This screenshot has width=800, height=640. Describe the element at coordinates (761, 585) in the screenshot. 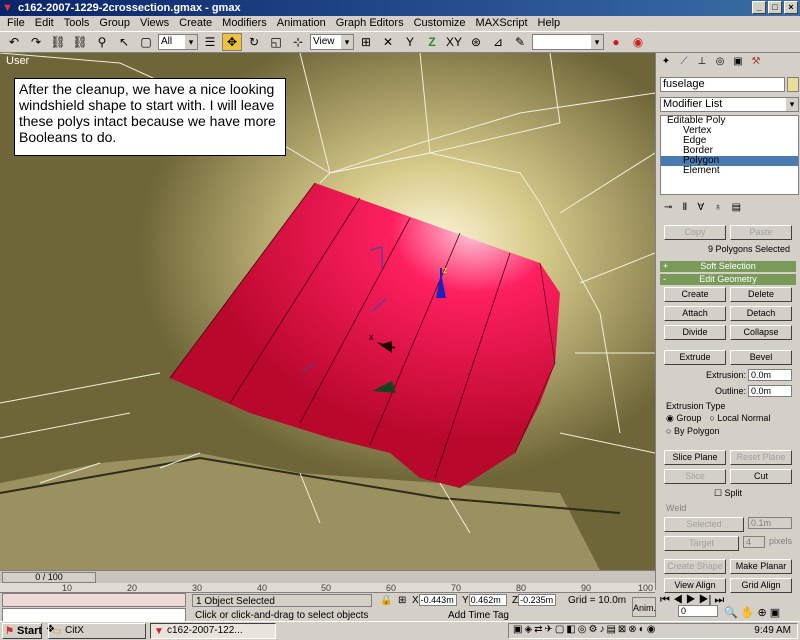

I see `grid-align-button: Grid Align` at that location.